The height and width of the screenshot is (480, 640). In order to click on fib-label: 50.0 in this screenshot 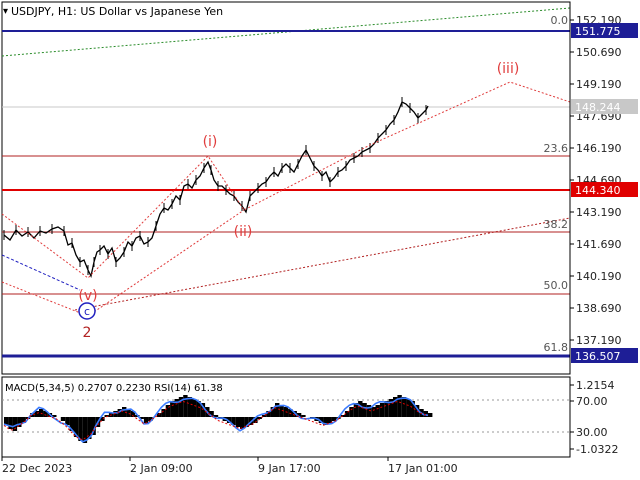, I will do `click(556, 285)`.